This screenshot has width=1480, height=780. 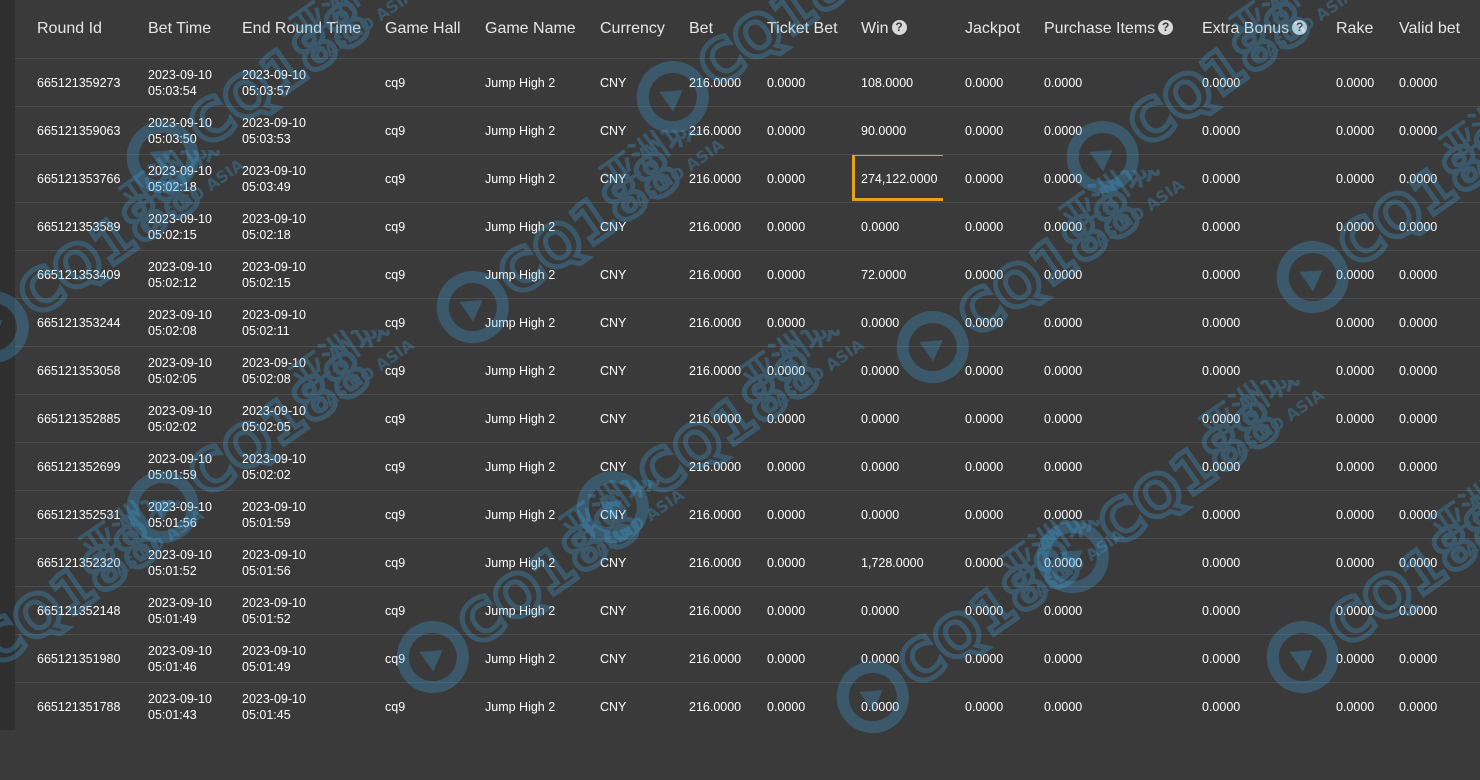 I want to click on column-header-valid-bet: Valid bet, so click(x=1428, y=29).